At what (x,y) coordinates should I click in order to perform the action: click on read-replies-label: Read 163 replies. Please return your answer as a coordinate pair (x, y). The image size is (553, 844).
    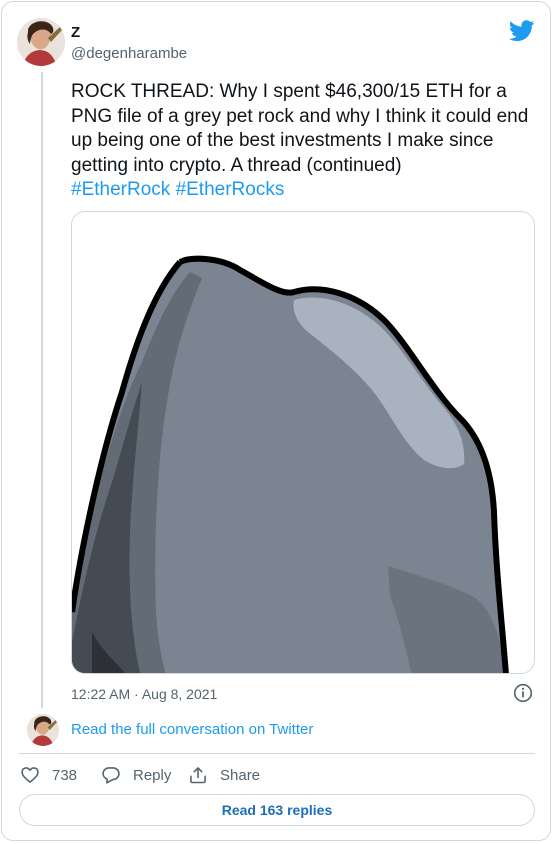
    Looking at the image, I should click on (277, 810).